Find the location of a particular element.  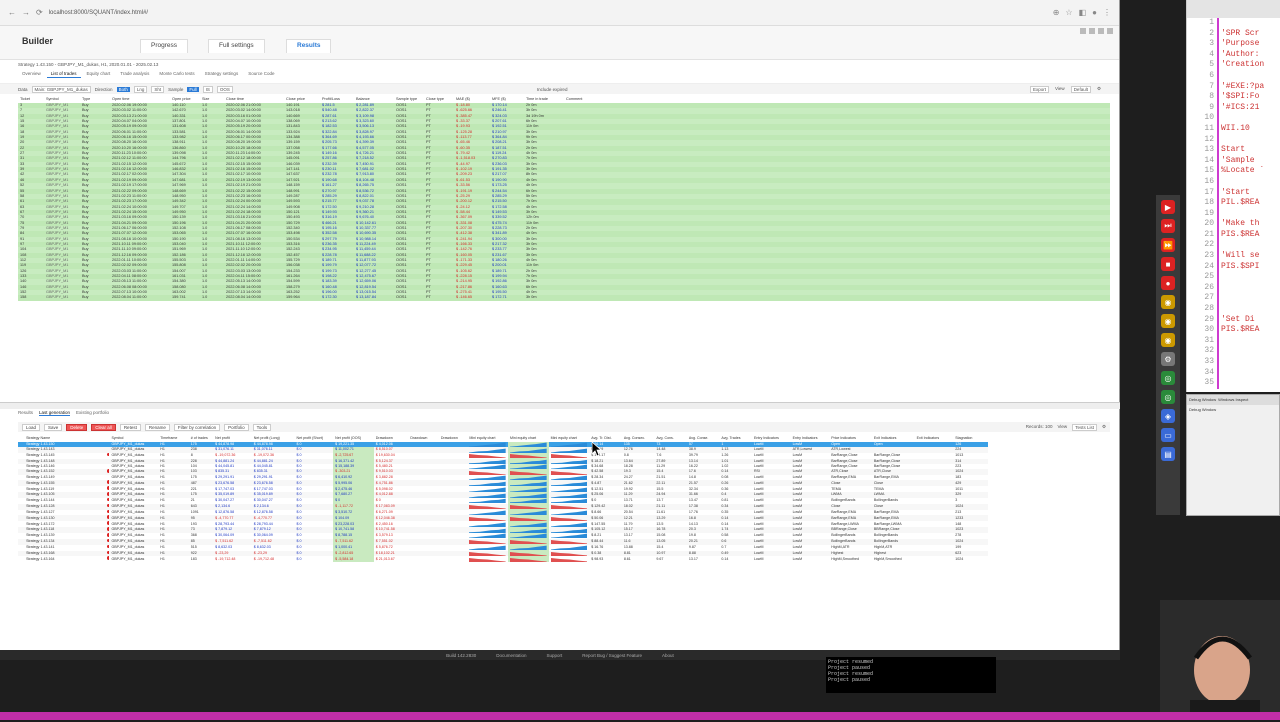

load-button: Load is located at coordinates (31, 427).